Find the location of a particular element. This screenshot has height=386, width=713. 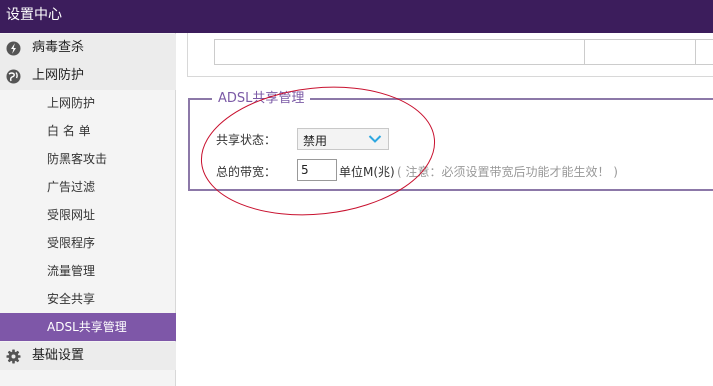

share-status-value: 禁用 is located at coordinates (315, 141).